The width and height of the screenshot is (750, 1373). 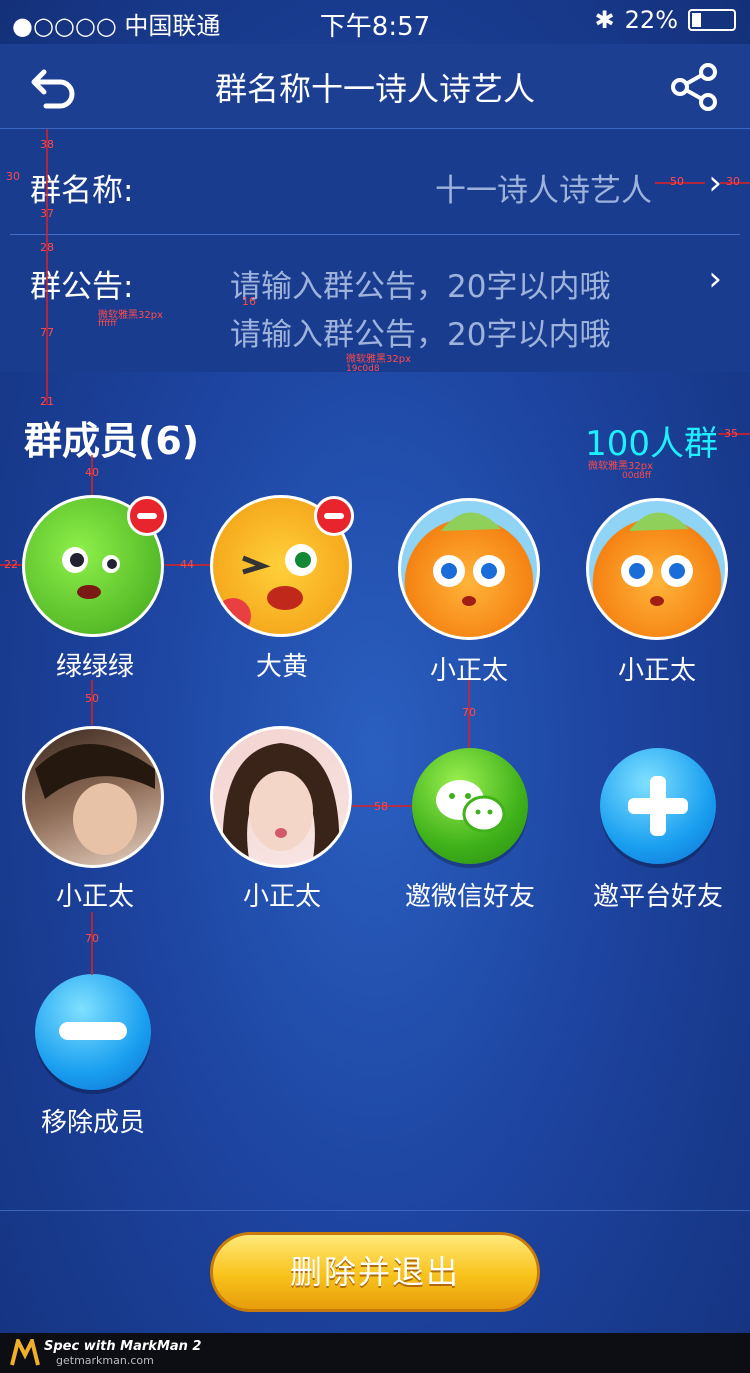 I want to click on nav-bar: 群名称十一诗人诗艺人, so click(x=375, y=86).